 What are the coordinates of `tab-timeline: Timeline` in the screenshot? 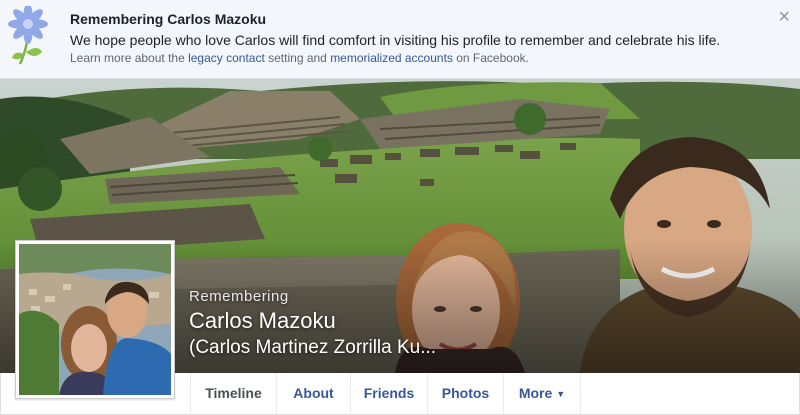 It's located at (233, 393).